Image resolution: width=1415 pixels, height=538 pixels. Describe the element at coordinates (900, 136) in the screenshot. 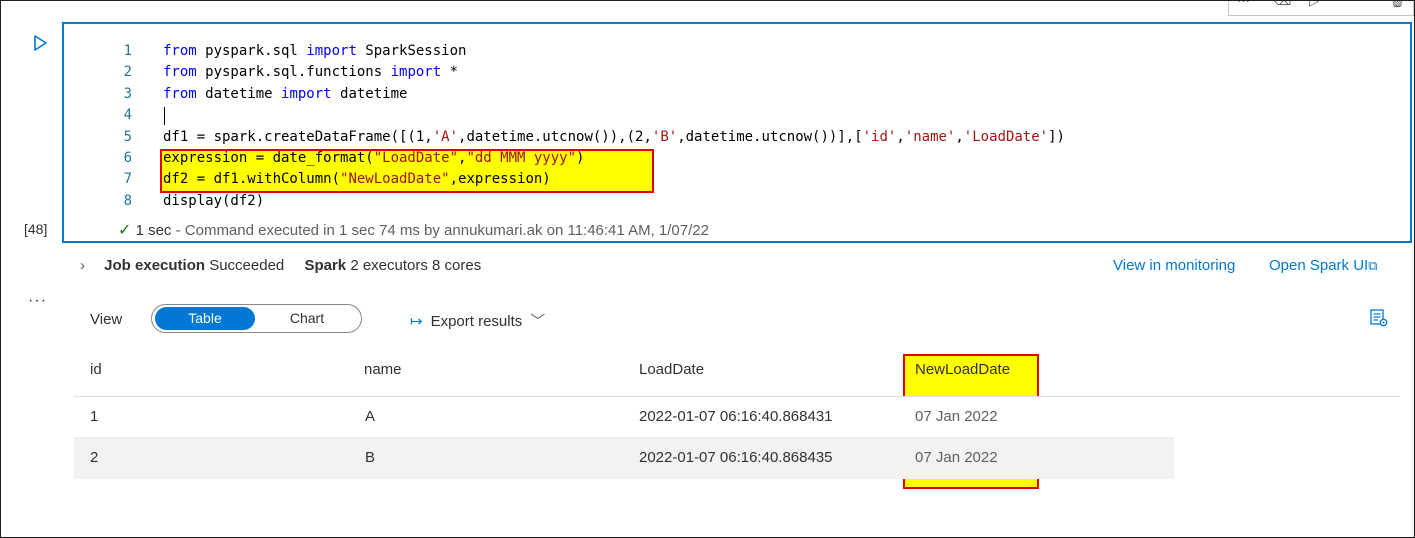

I see `code-token: ,` at that location.